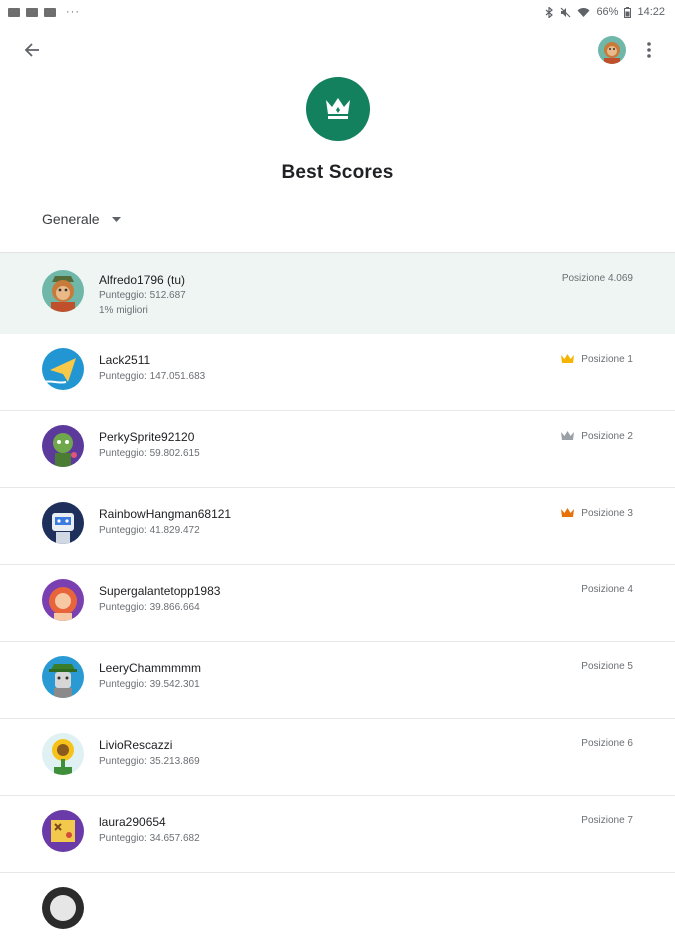 Image resolution: width=675 pixels, height=950 pixels. What do you see at coordinates (651, 12) in the screenshot?
I see `clock: 14:22` at bounding box center [651, 12].